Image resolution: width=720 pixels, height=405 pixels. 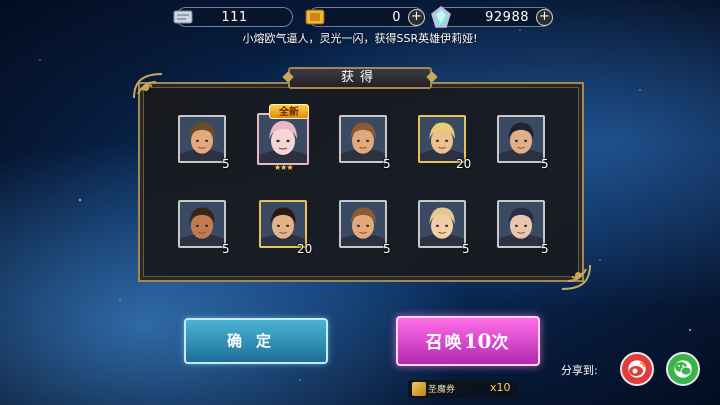 What do you see at coordinates (289, 111) in the screenshot?
I see `new-badge: 全新` at bounding box center [289, 111].